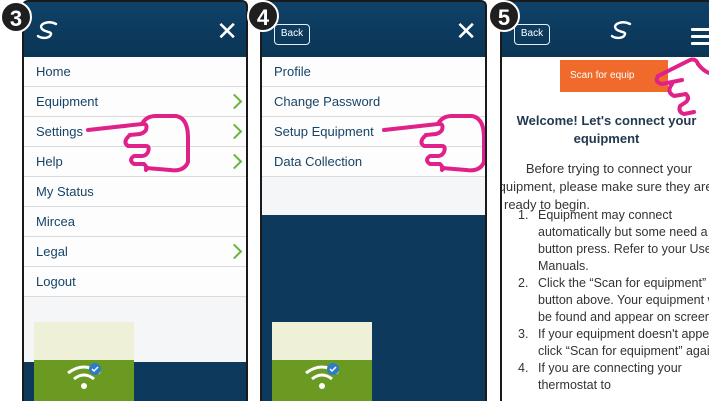  I want to click on step-text: Click the “Scan for equipment”, so click(622, 283).